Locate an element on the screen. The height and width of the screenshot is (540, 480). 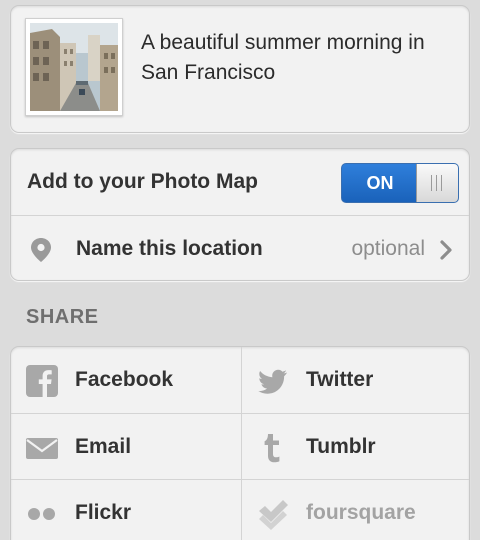
photo-map-row: Add to your Photo Map ON is located at coordinates (240, 182).